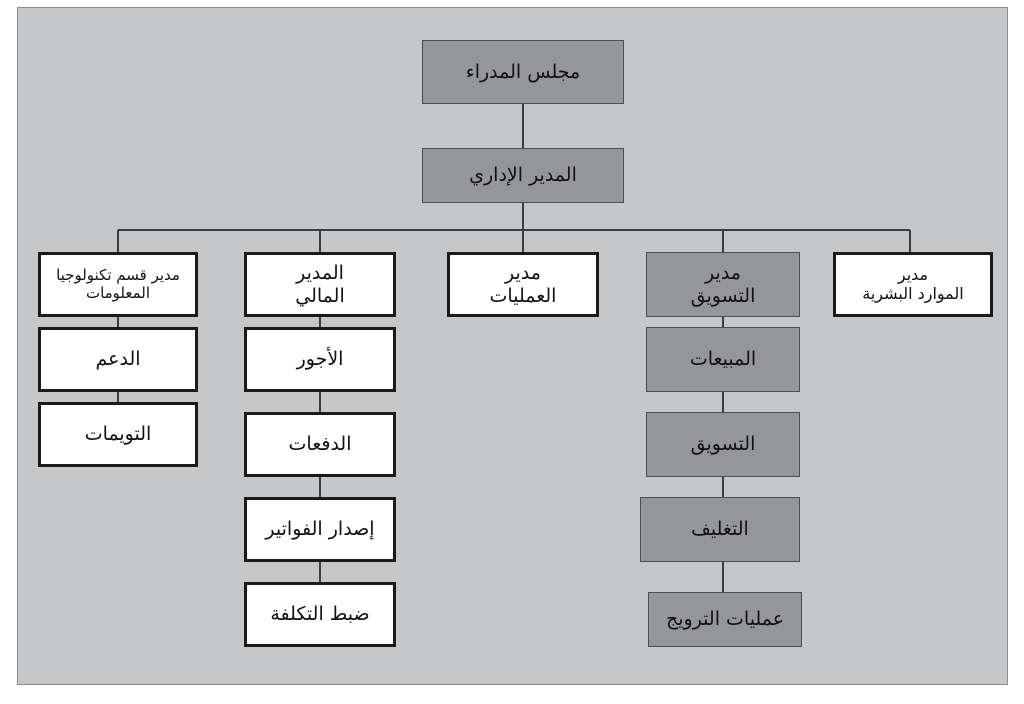 Image resolution: width=1024 pixels, height=704 pixels. I want to click on node-finance-manager: المدير المالي, so click(320, 284).